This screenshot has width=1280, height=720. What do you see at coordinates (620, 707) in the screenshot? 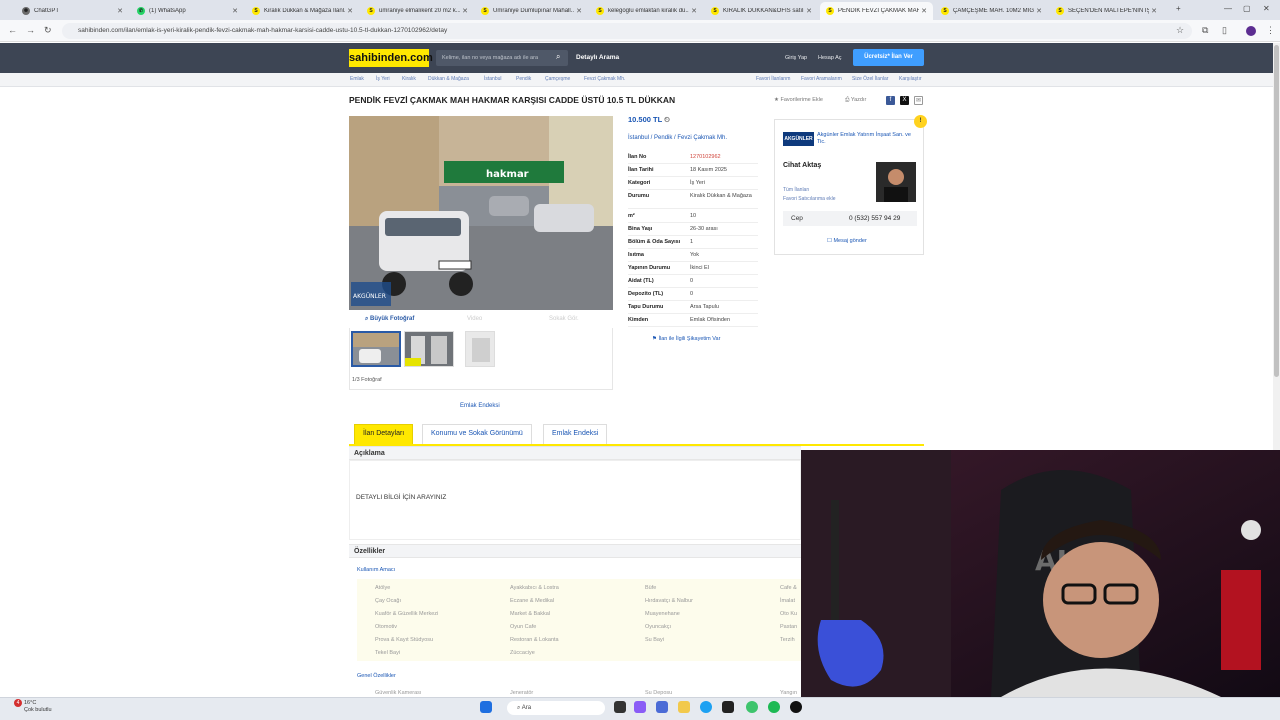
I see `task-view-icon` at bounding box center [620, 707].